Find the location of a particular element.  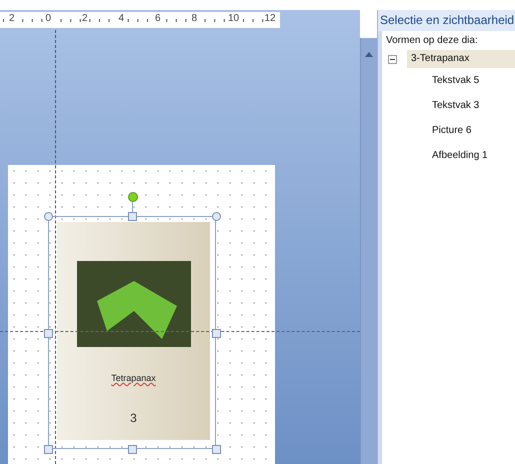

ruler-label: 0 is located at coordinates (48, 18).